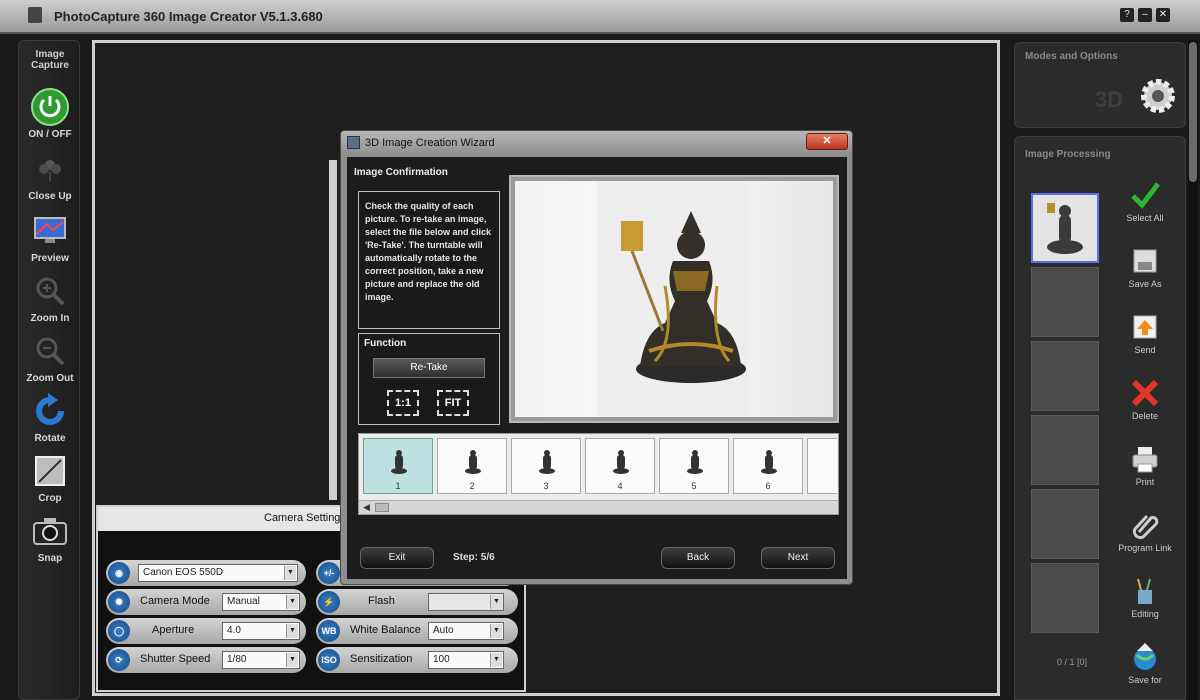  I want to click on toolbar-label: Zoom Out, so click(50, 378).